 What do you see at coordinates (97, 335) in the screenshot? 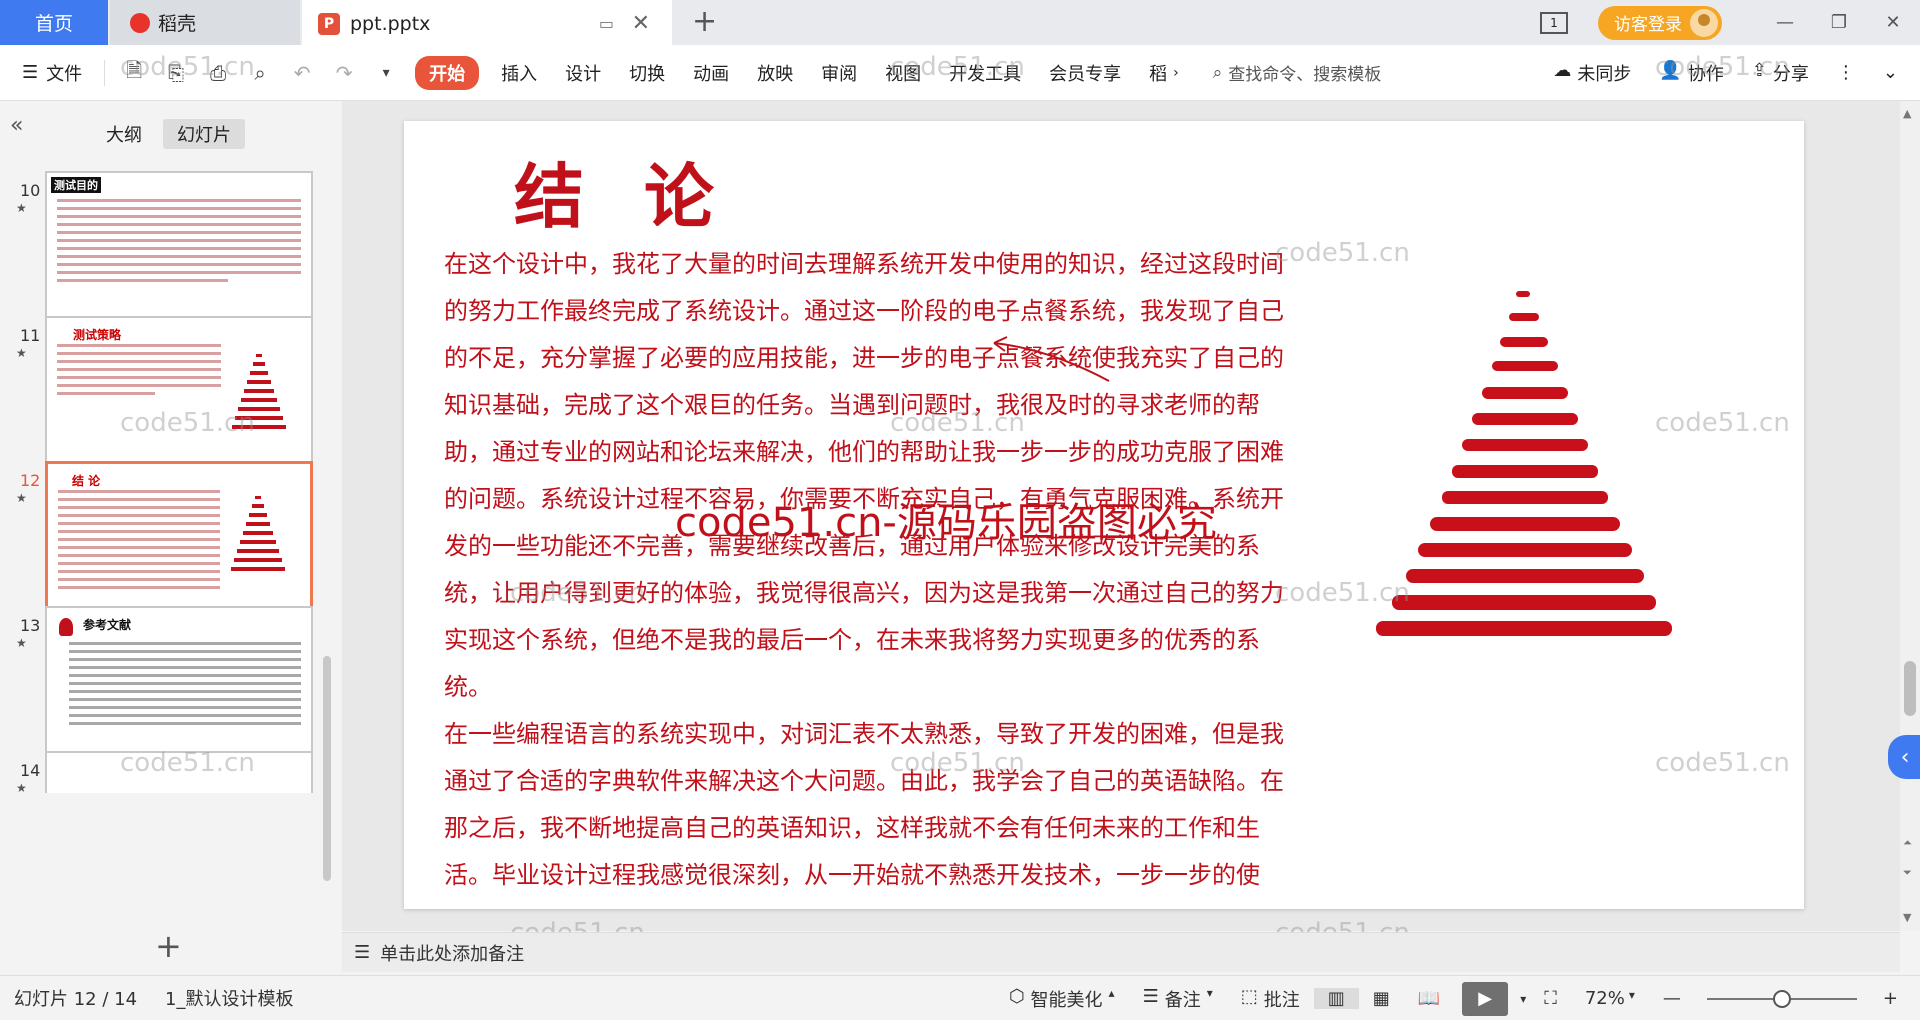
I see `thumb-title: 测试策略` at bounding box center [97, 335].